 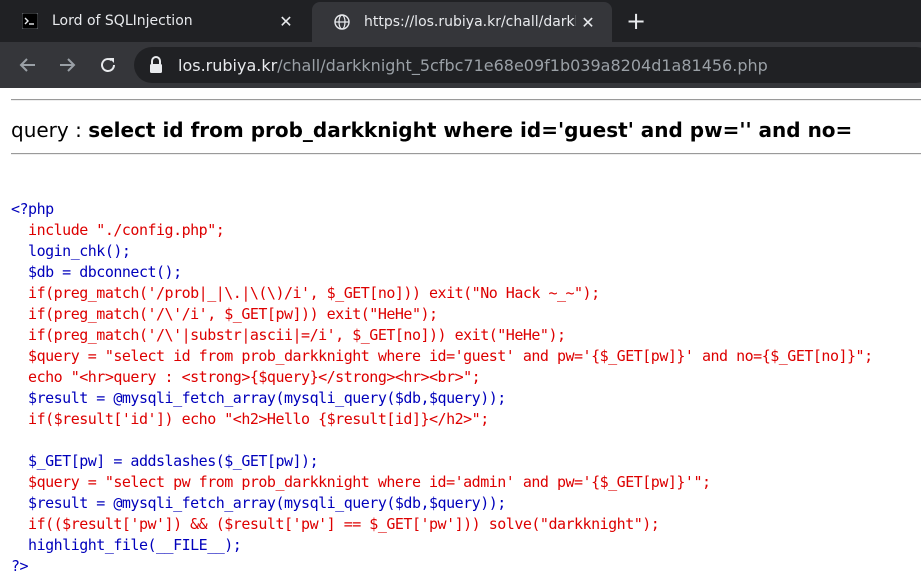 I want to click on back-button, so click(x=28, y=65).